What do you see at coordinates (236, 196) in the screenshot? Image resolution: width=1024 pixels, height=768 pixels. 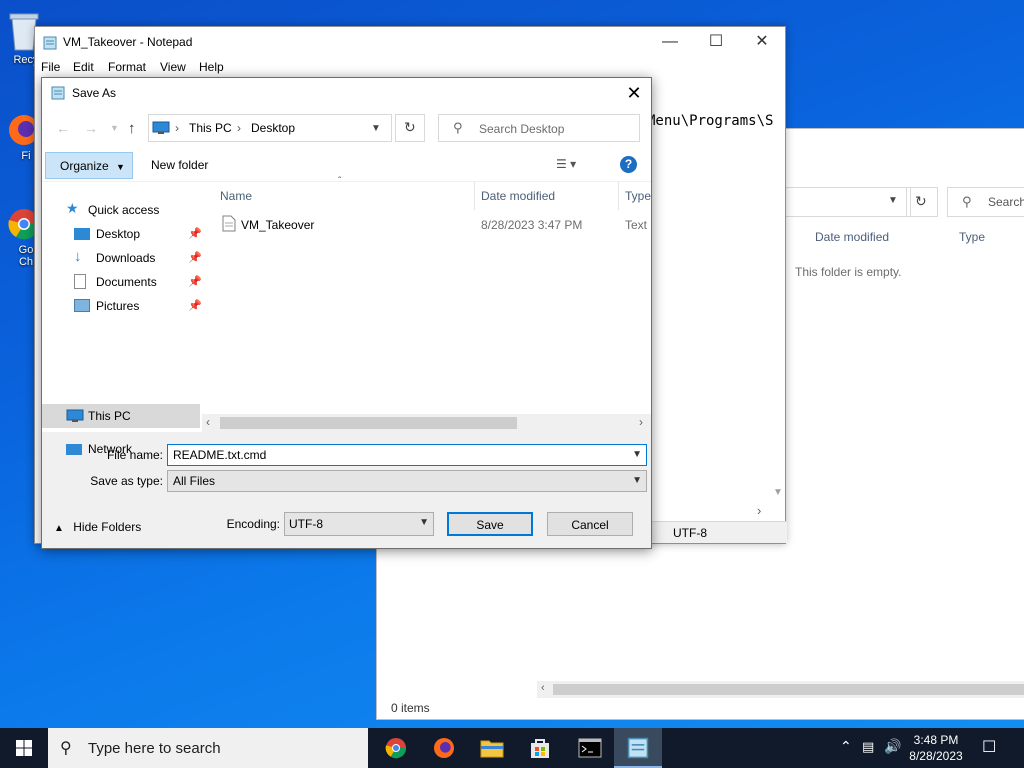 I see `column-name: Name` at bounding box center [236, 196].